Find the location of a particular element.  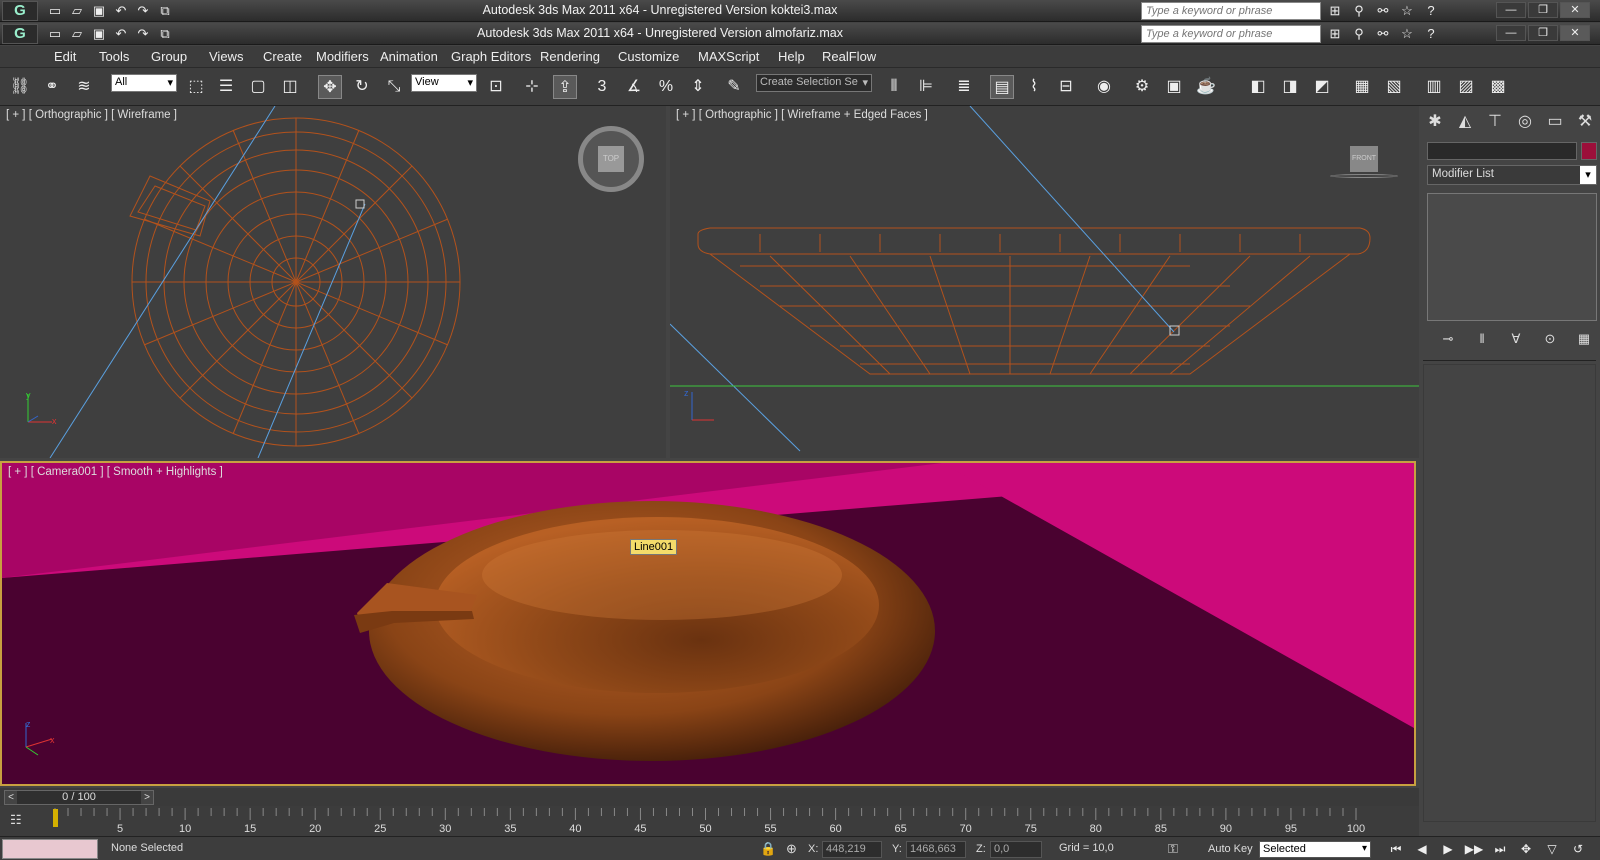

menu-animation: Animation is located at coordinates (409, 56).